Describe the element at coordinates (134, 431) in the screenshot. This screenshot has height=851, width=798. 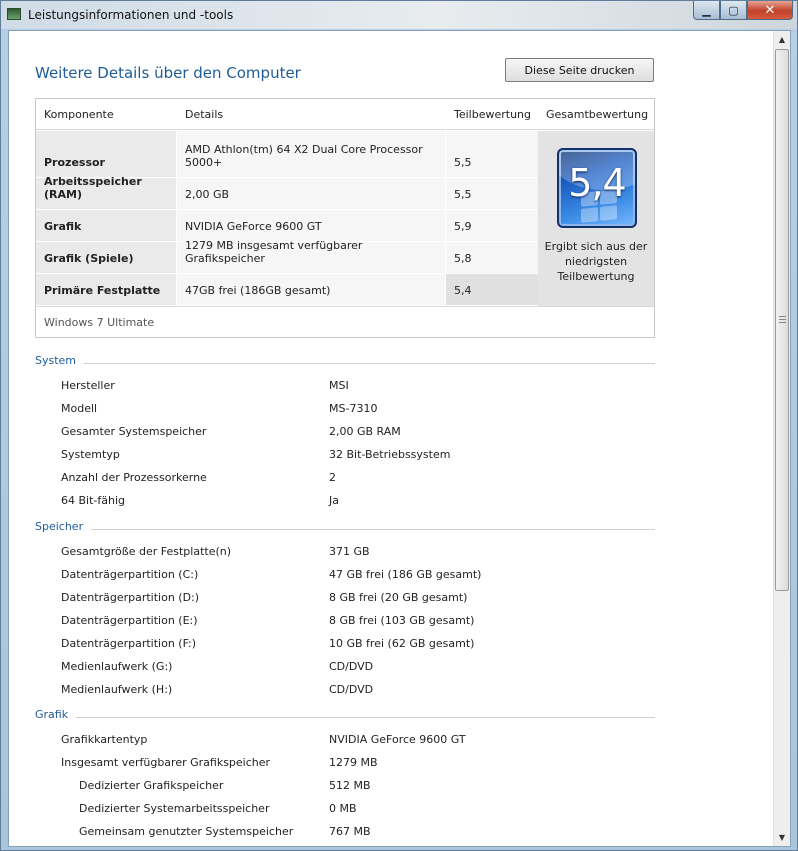
I see `property-label: Gesamter Systemspeicher` at that location.